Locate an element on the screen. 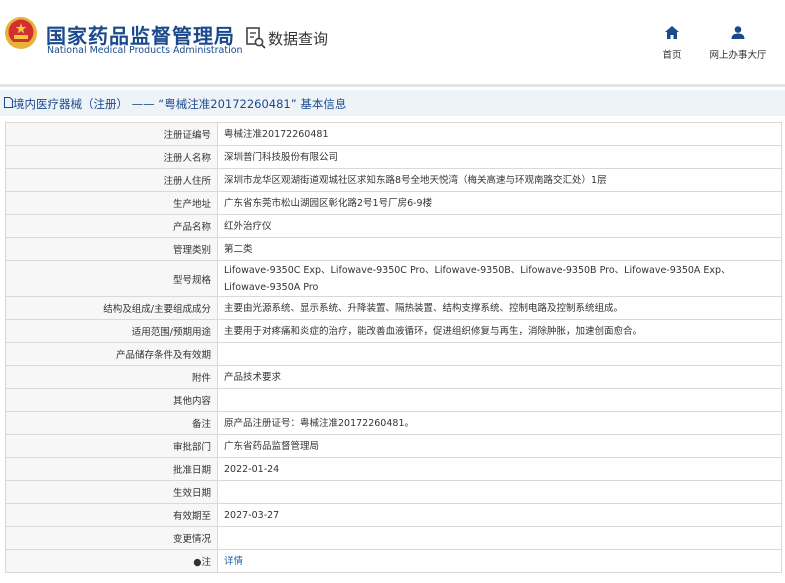 The height and width of the screenshot is (583, 785). table-row: 产品名称 红外治疗仪 is located at coordinates (393, 226).